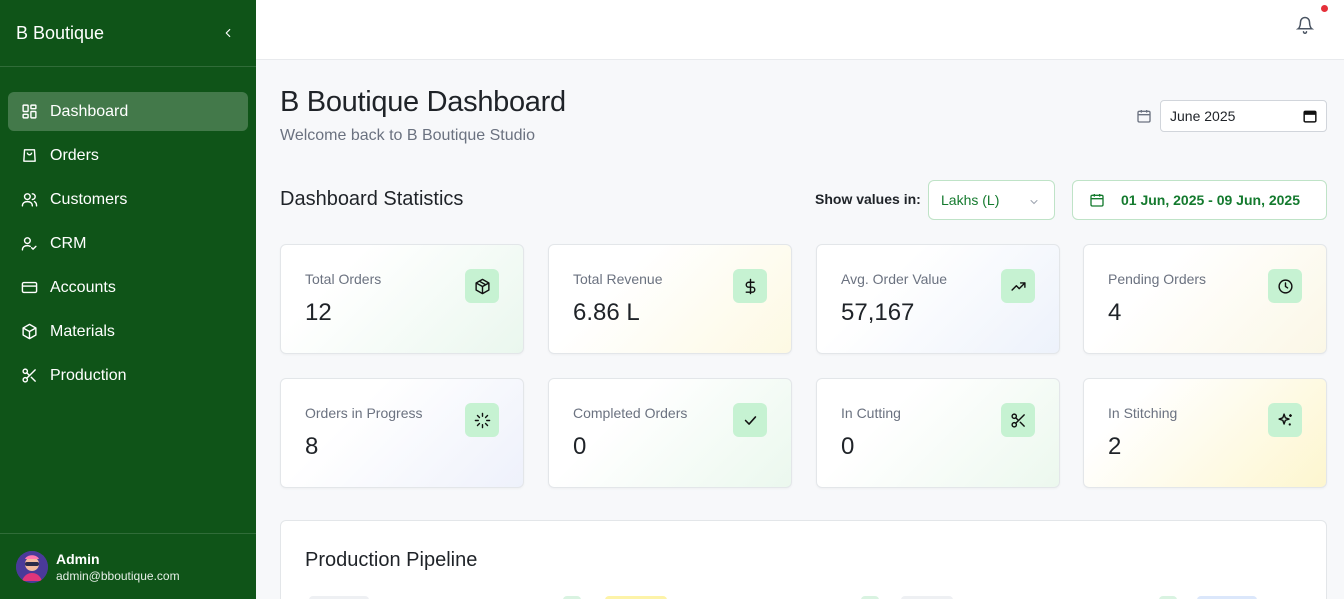 Image resolution: width=1344 pixels, height=599 pixels. What do you see at coordinates (29, 288) in the screenshot?
I see `credit-card-icon` at bounding box center [29, 288].